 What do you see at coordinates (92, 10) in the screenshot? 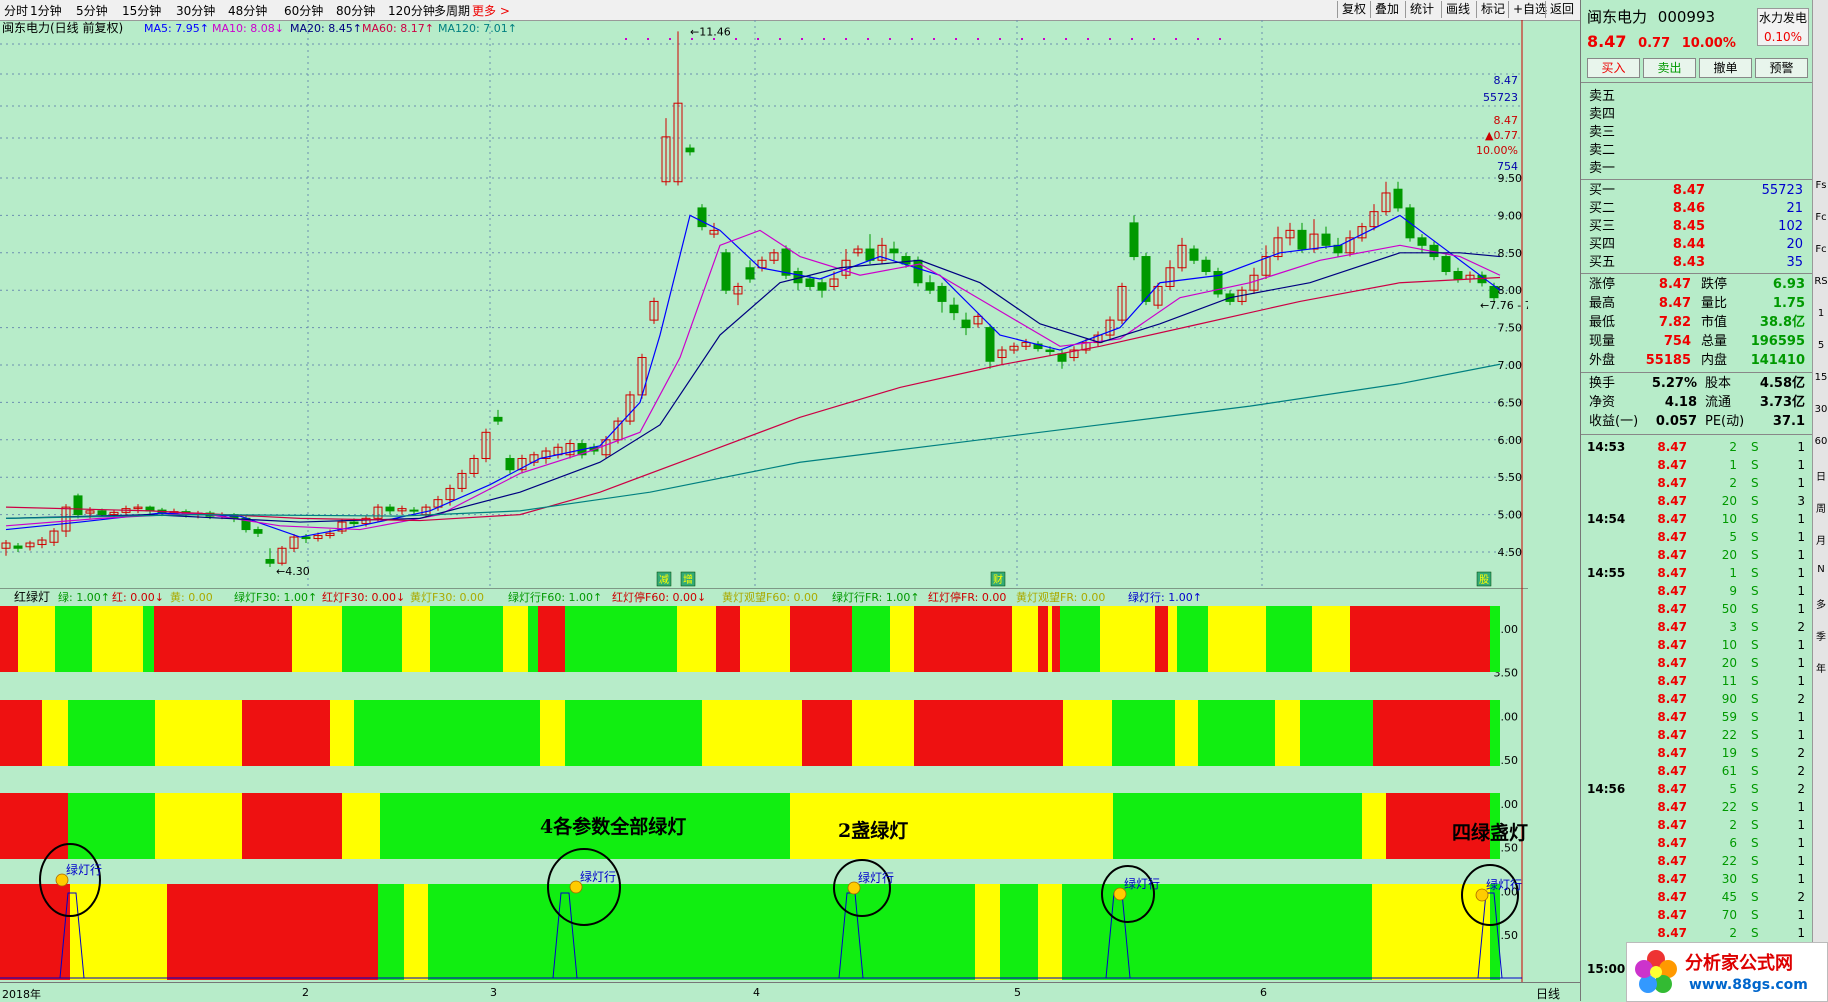
I see `period-tab: 5分钟` at bounding box center [92, 10].